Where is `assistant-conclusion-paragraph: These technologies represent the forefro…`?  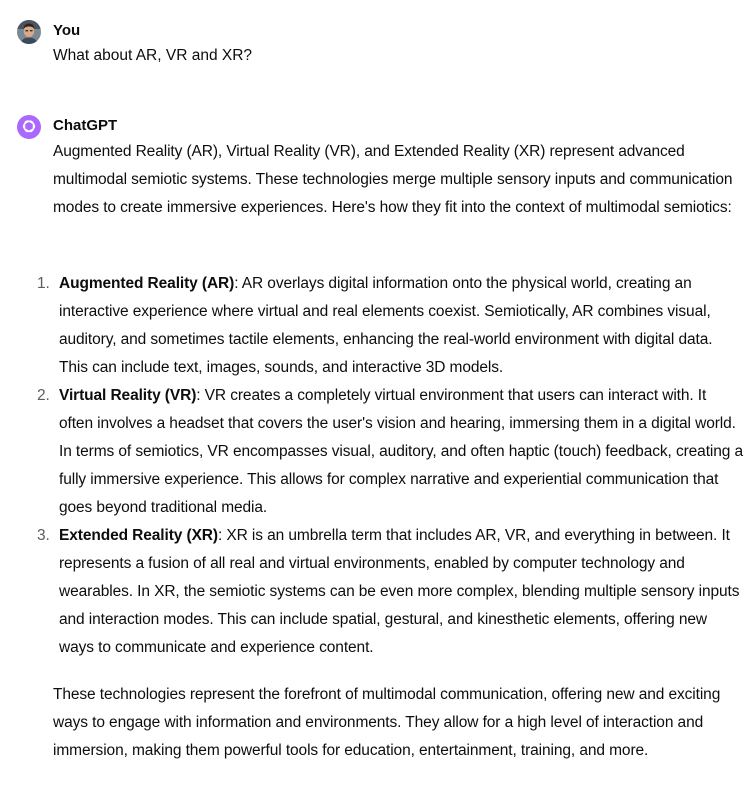 assistant-conclusion-paragraph: These technologies represent the forefro… is located at coordinates (387, 722).